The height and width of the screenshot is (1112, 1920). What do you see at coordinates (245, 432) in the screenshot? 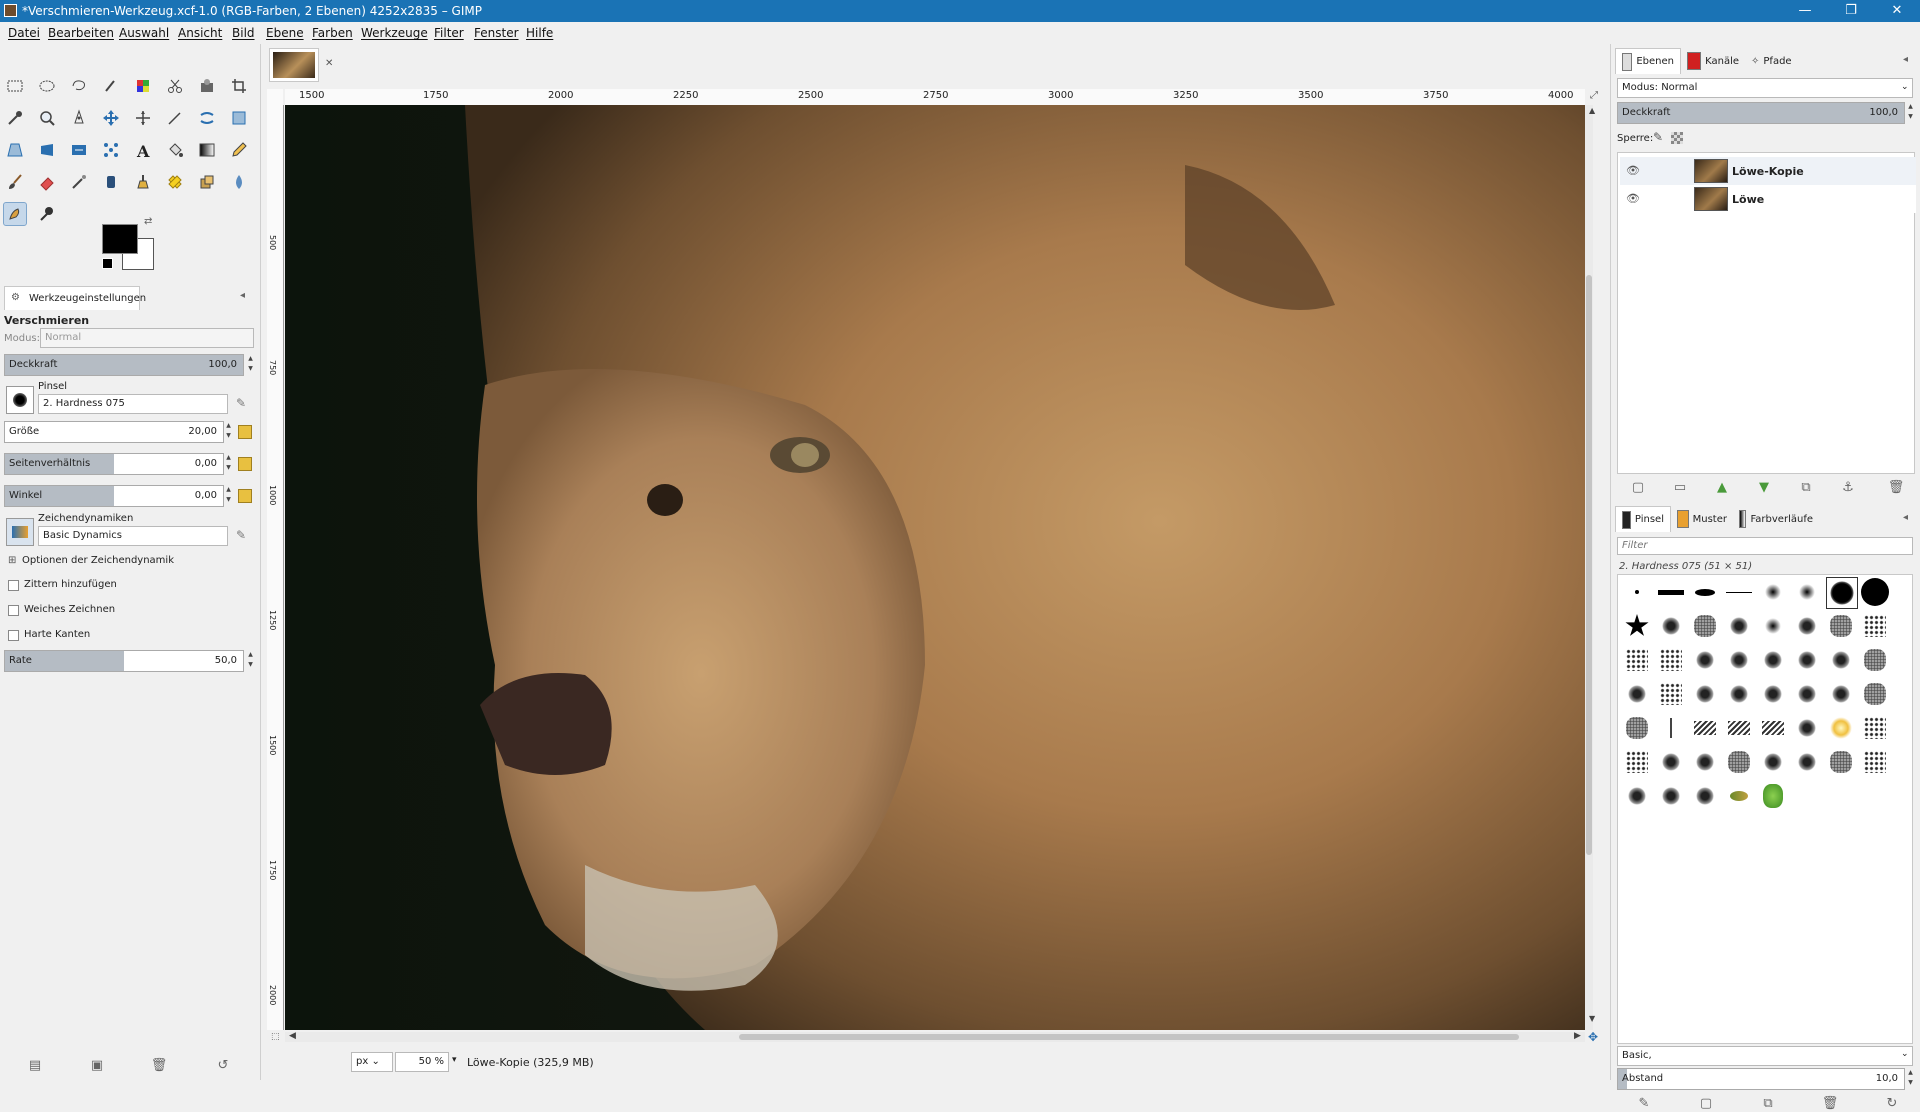
I see `size-reset-icon` at bounding box center [245, 432].